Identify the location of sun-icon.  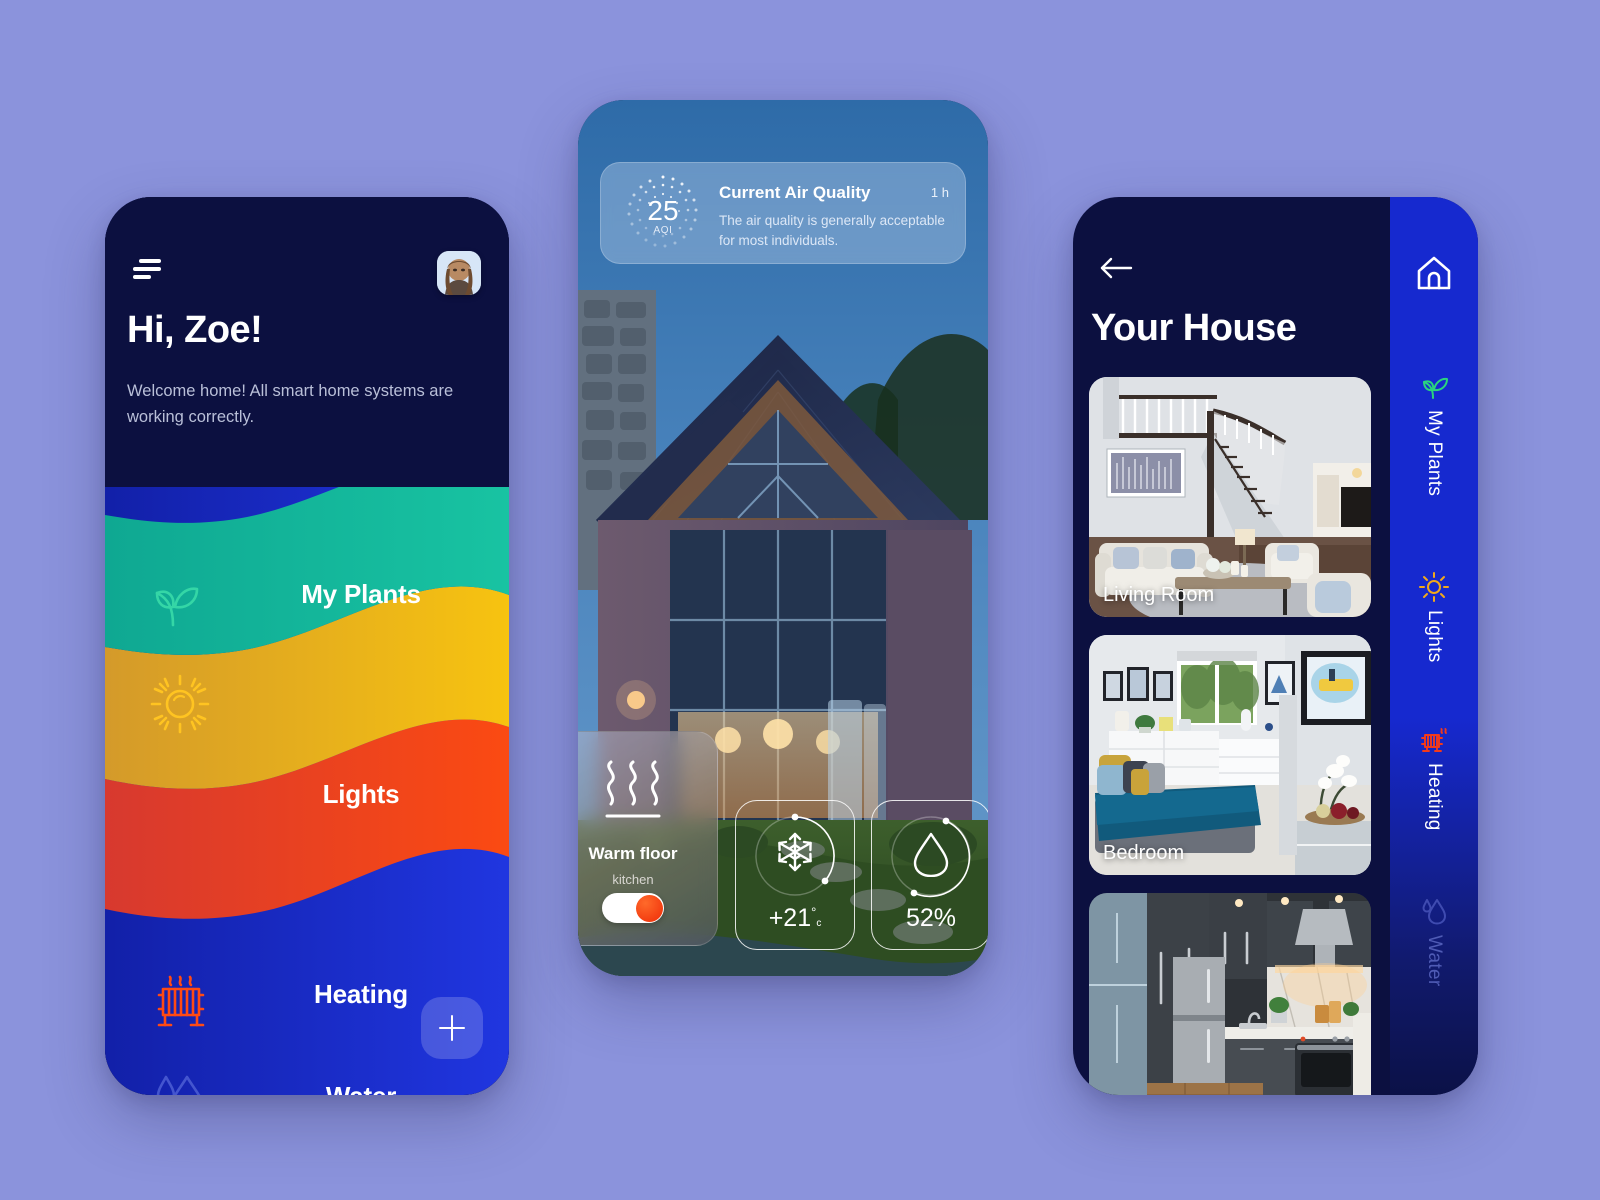
(1434, 587).